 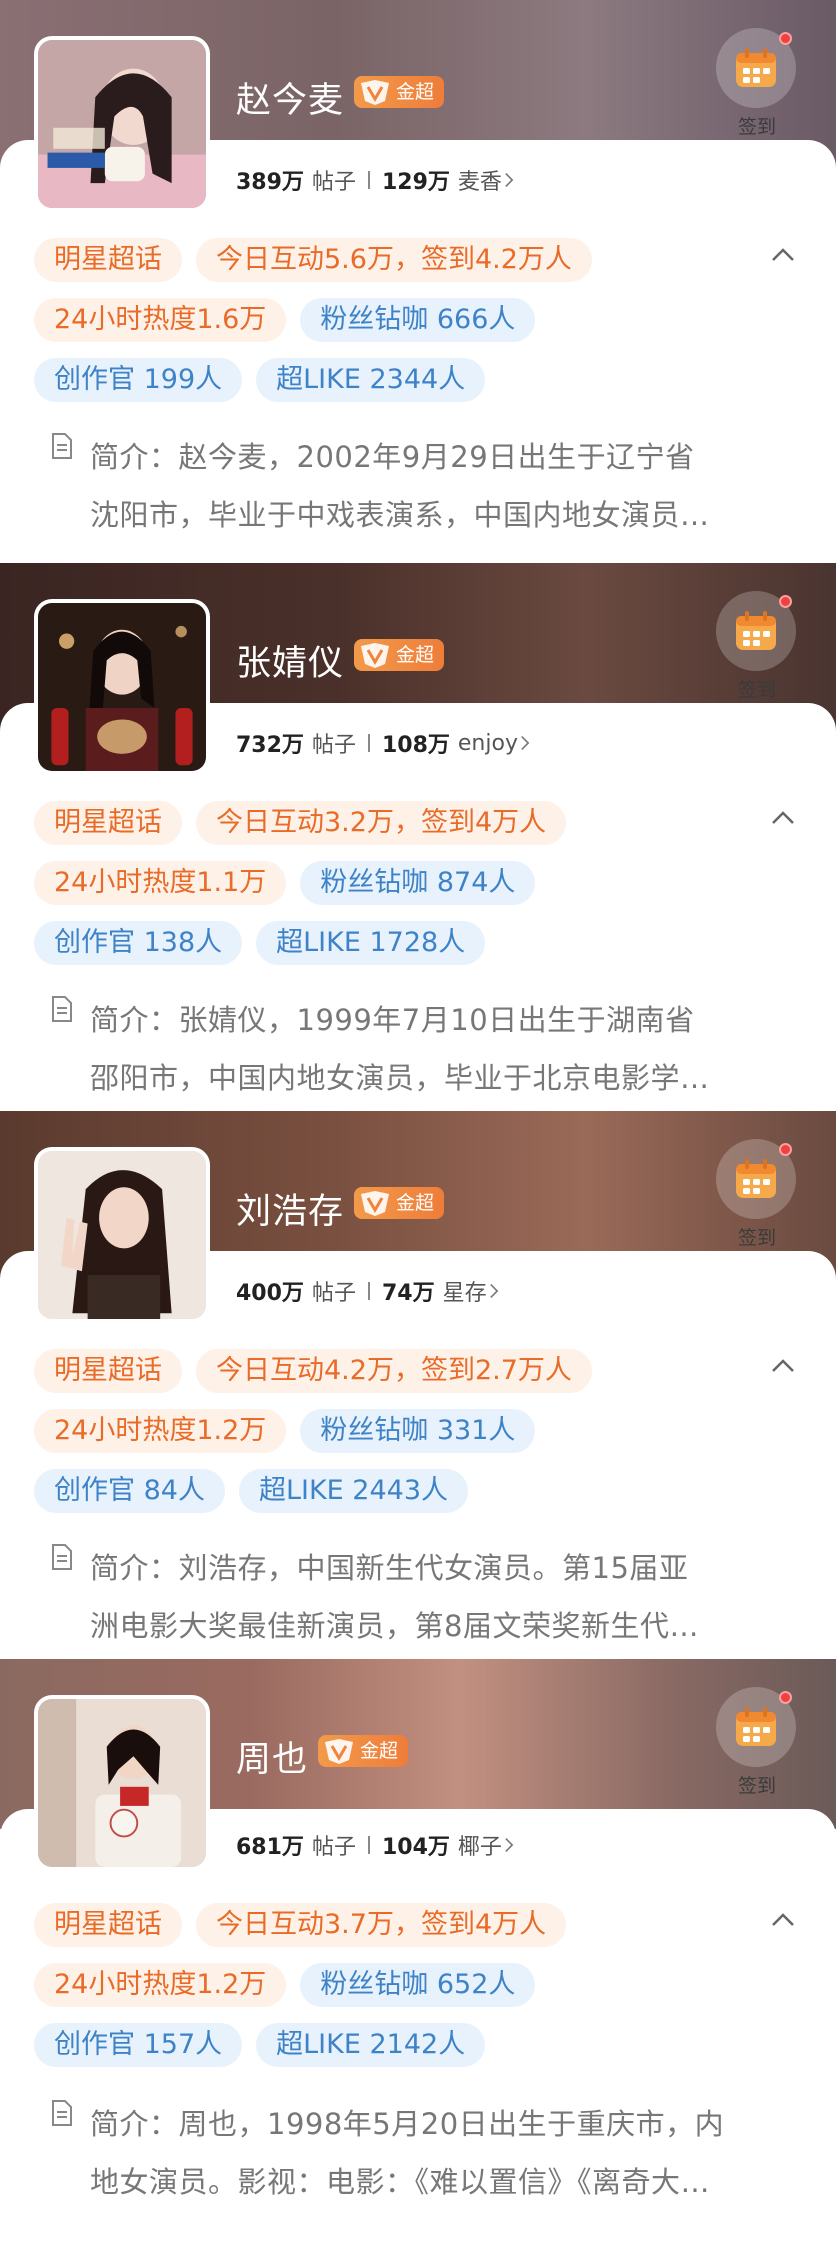 What do you see at coordinates (392, 457) in the screenshot?
I see `intro-line: 简介：赵今麦，2002年9月29日出生于辽宁省` at bounding box center [392, 457].